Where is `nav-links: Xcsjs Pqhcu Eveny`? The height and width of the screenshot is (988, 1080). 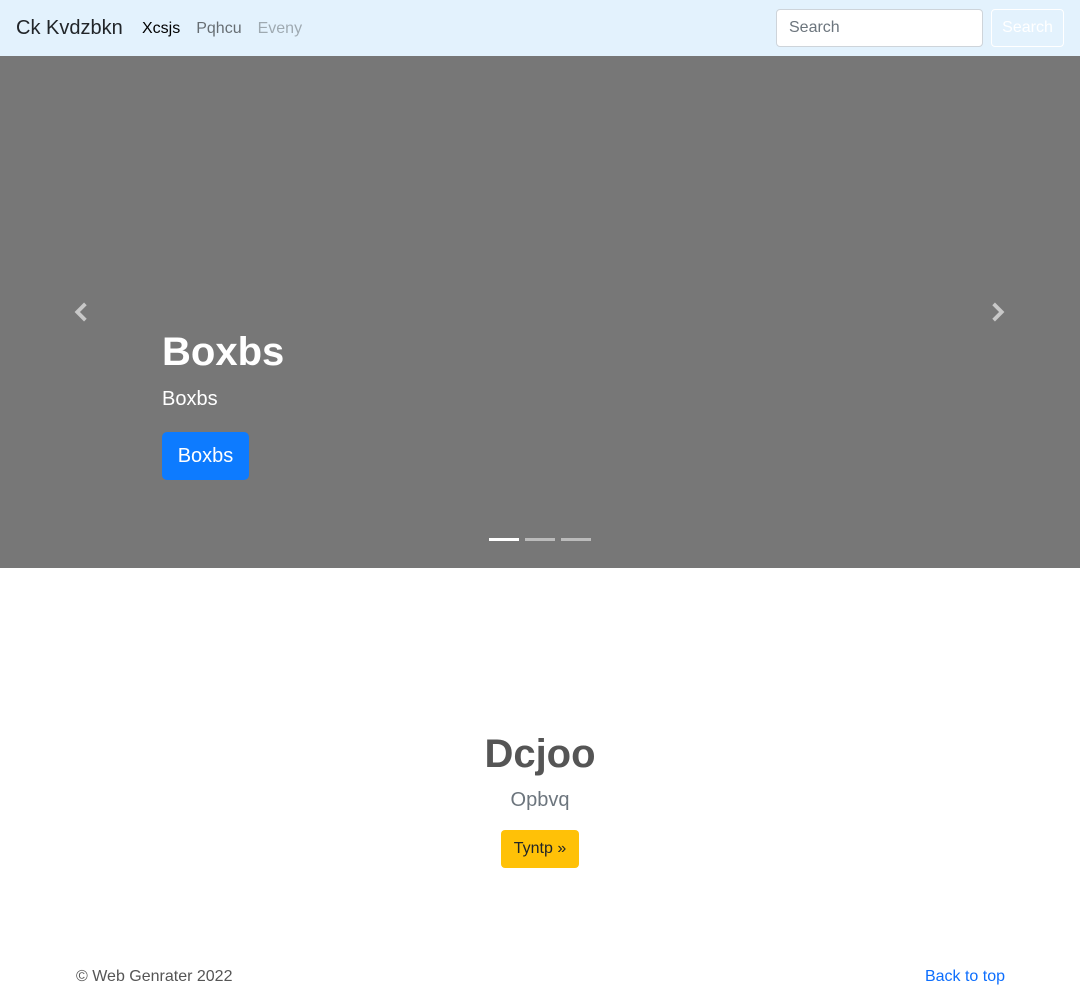
nav-links: Xcsjs Pqhcu Eveny is located at coordinates (222, 29).